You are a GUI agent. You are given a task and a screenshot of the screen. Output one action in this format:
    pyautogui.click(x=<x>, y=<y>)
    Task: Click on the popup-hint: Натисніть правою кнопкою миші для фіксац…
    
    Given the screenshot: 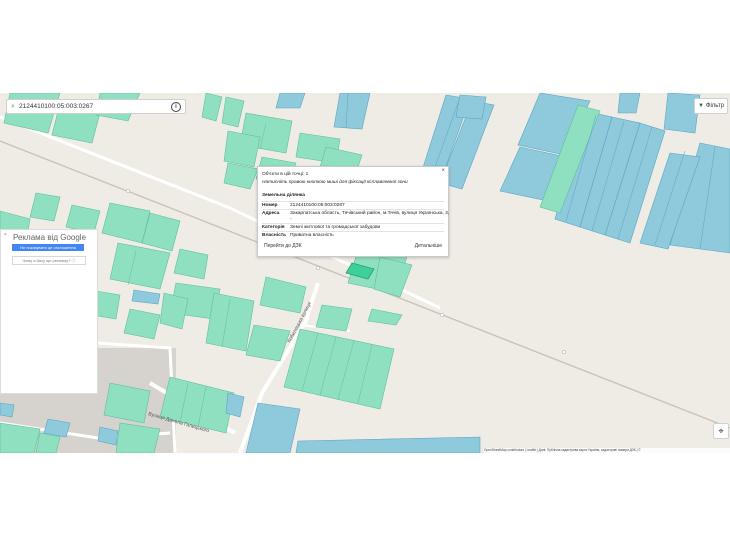 What is the action you would take?
    pyautogui.click(x=335, y=182)
    